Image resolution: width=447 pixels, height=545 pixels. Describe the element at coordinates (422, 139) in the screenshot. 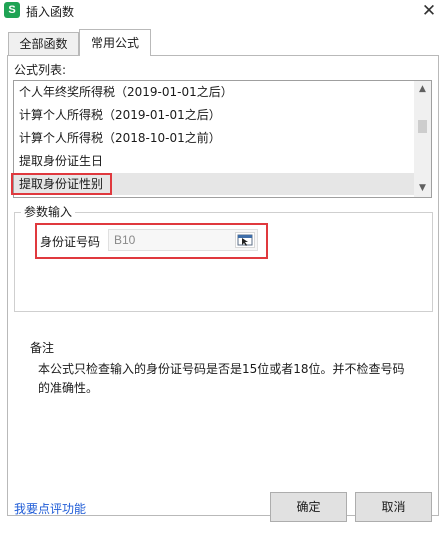

I see `list-scrollbar: ▲ ▼` at that location.